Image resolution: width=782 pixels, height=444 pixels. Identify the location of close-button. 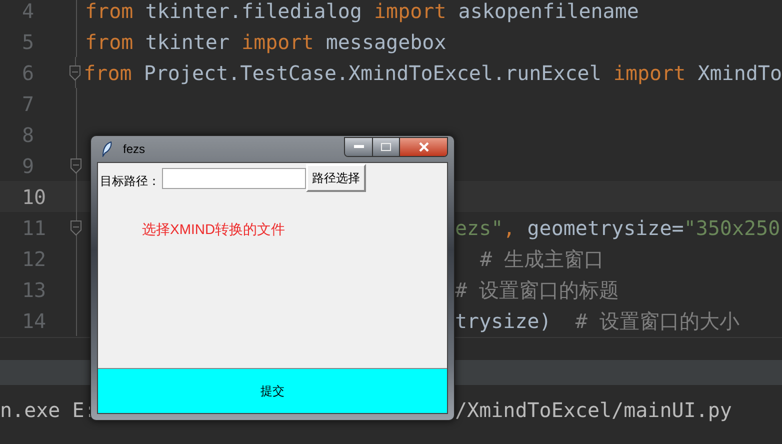
(423, 147).